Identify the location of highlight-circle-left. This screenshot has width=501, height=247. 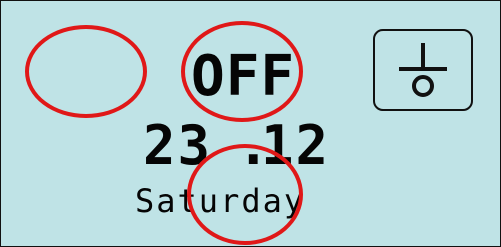
(86, 71).